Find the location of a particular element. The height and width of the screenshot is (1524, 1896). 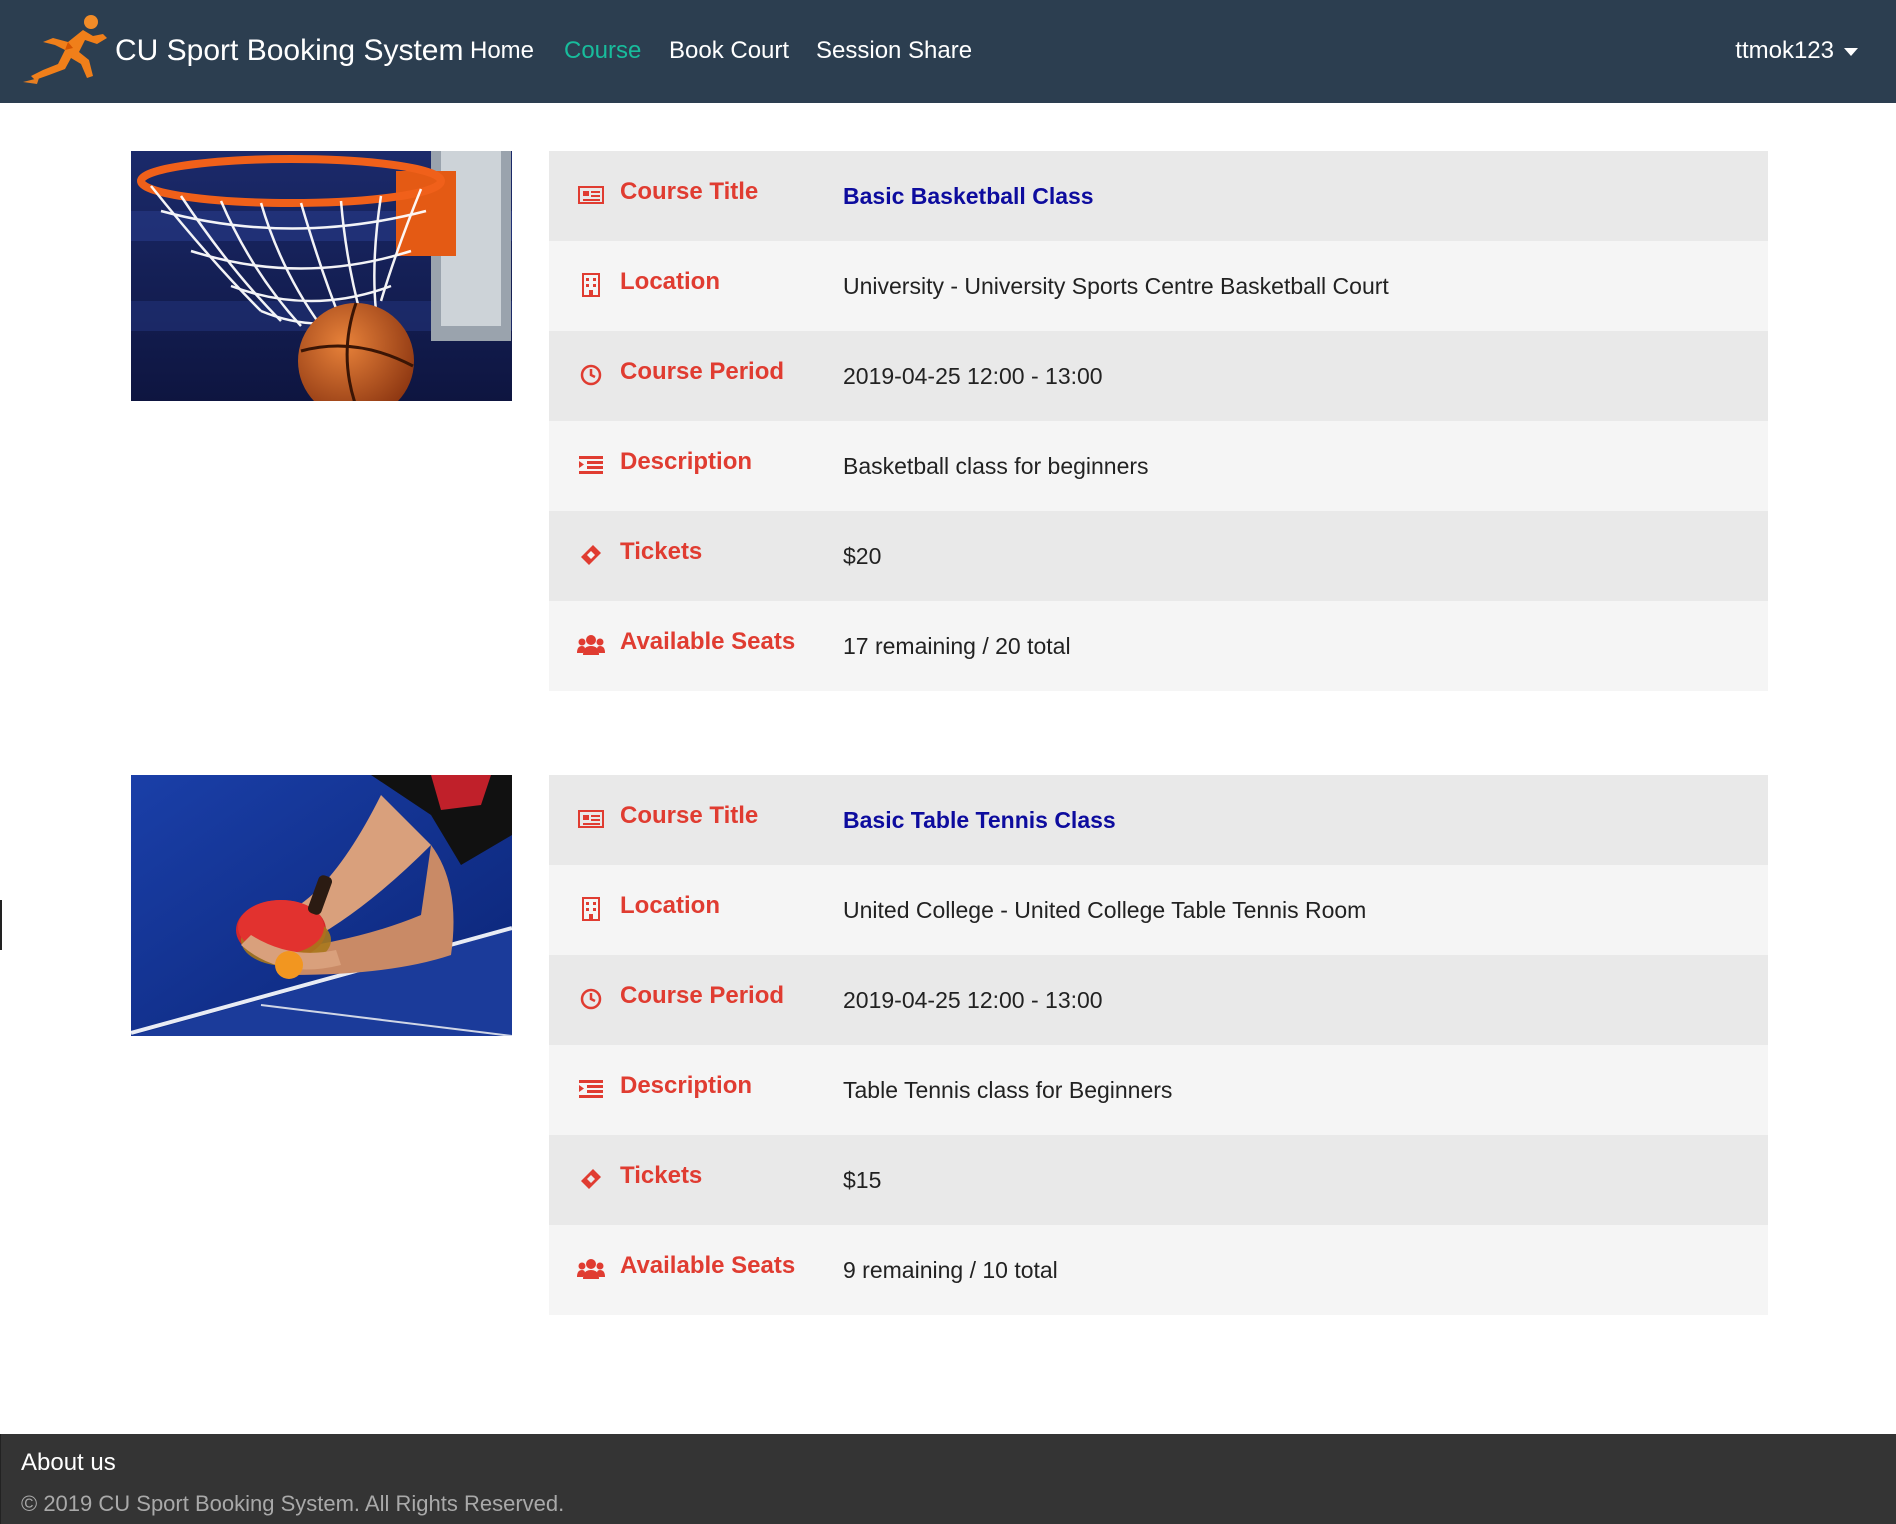

nav-session-share: Session Share is located at coordinates (894, 51).